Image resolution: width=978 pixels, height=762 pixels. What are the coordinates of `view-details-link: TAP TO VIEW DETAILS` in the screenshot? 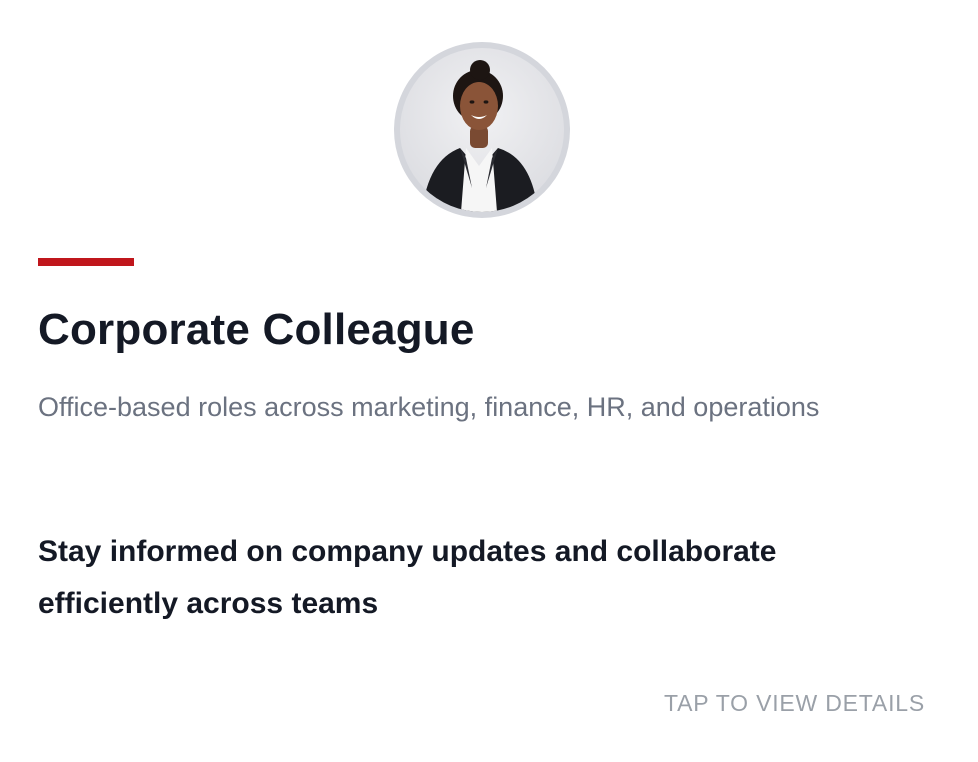 It's located at (794, 703).